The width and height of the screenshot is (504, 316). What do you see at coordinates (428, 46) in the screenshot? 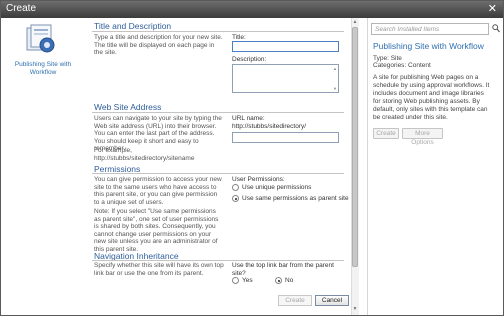
I see `panel-title: Publishing Site with Workflow` at bounding box center [428, 46].